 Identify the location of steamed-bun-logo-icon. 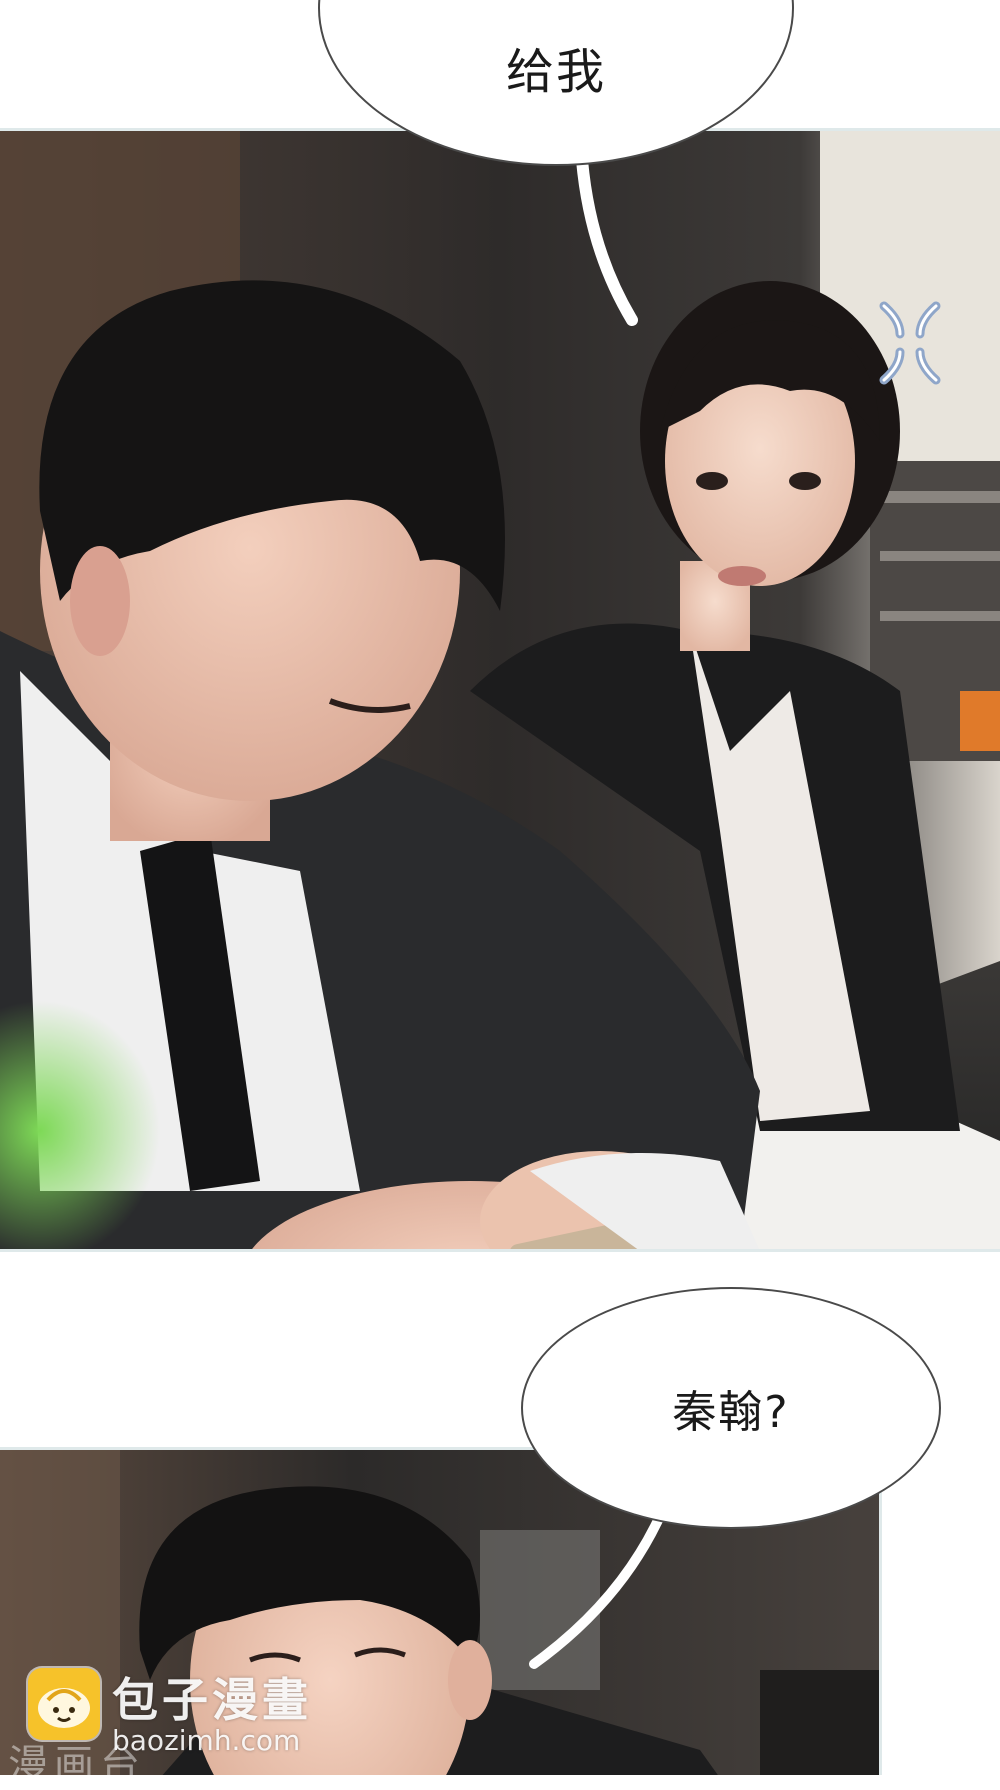
(64, 1704).